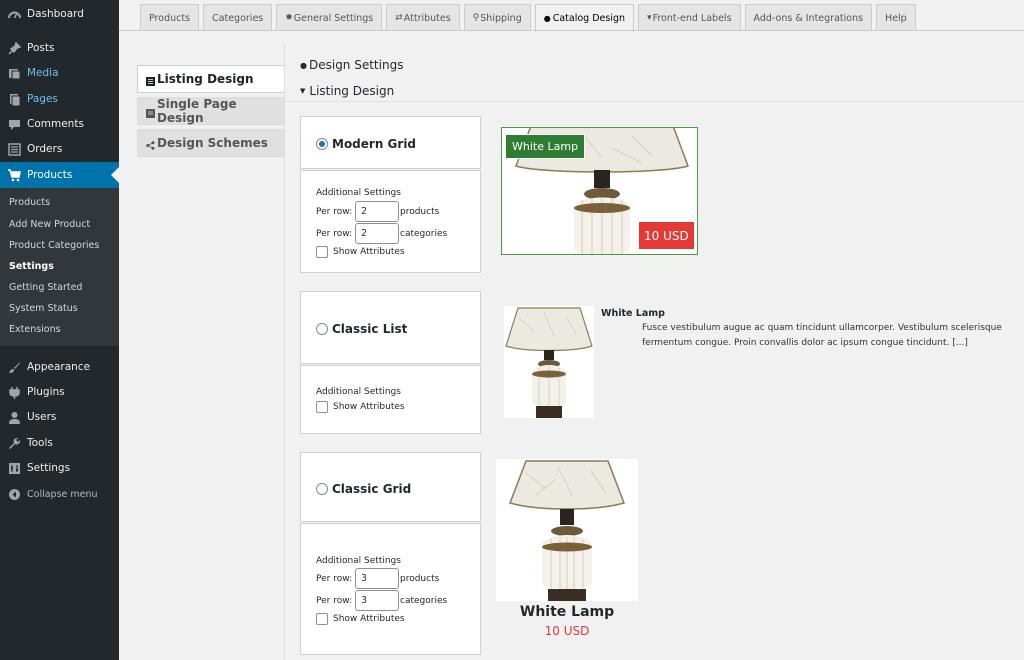 The width and height of the screenshot is (1024, 660). What do you see at coordinates (150, 144) in the screenshot?
I see `share-icon` at bounding box center [150, 144].